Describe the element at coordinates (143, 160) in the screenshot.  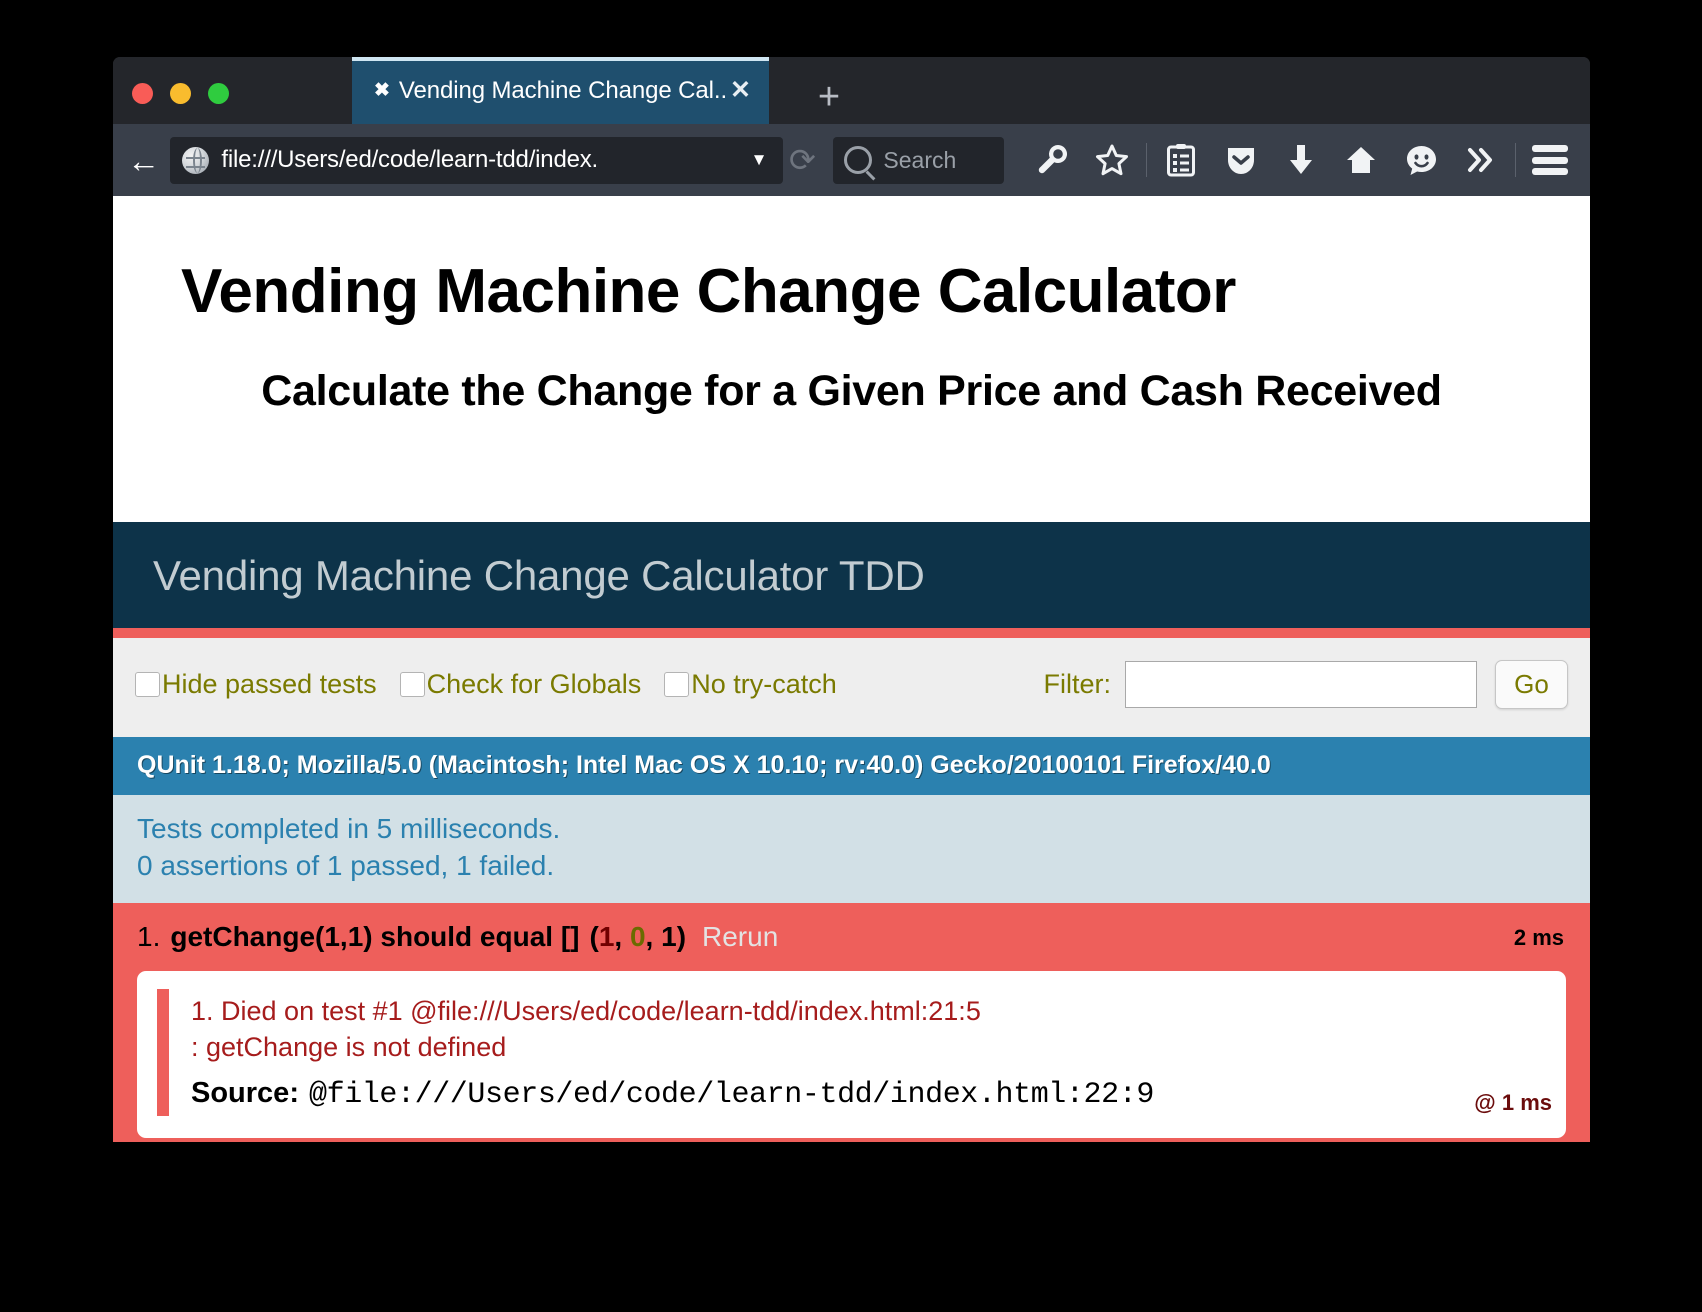
I see `back-arrow-icon: ←` at that location.